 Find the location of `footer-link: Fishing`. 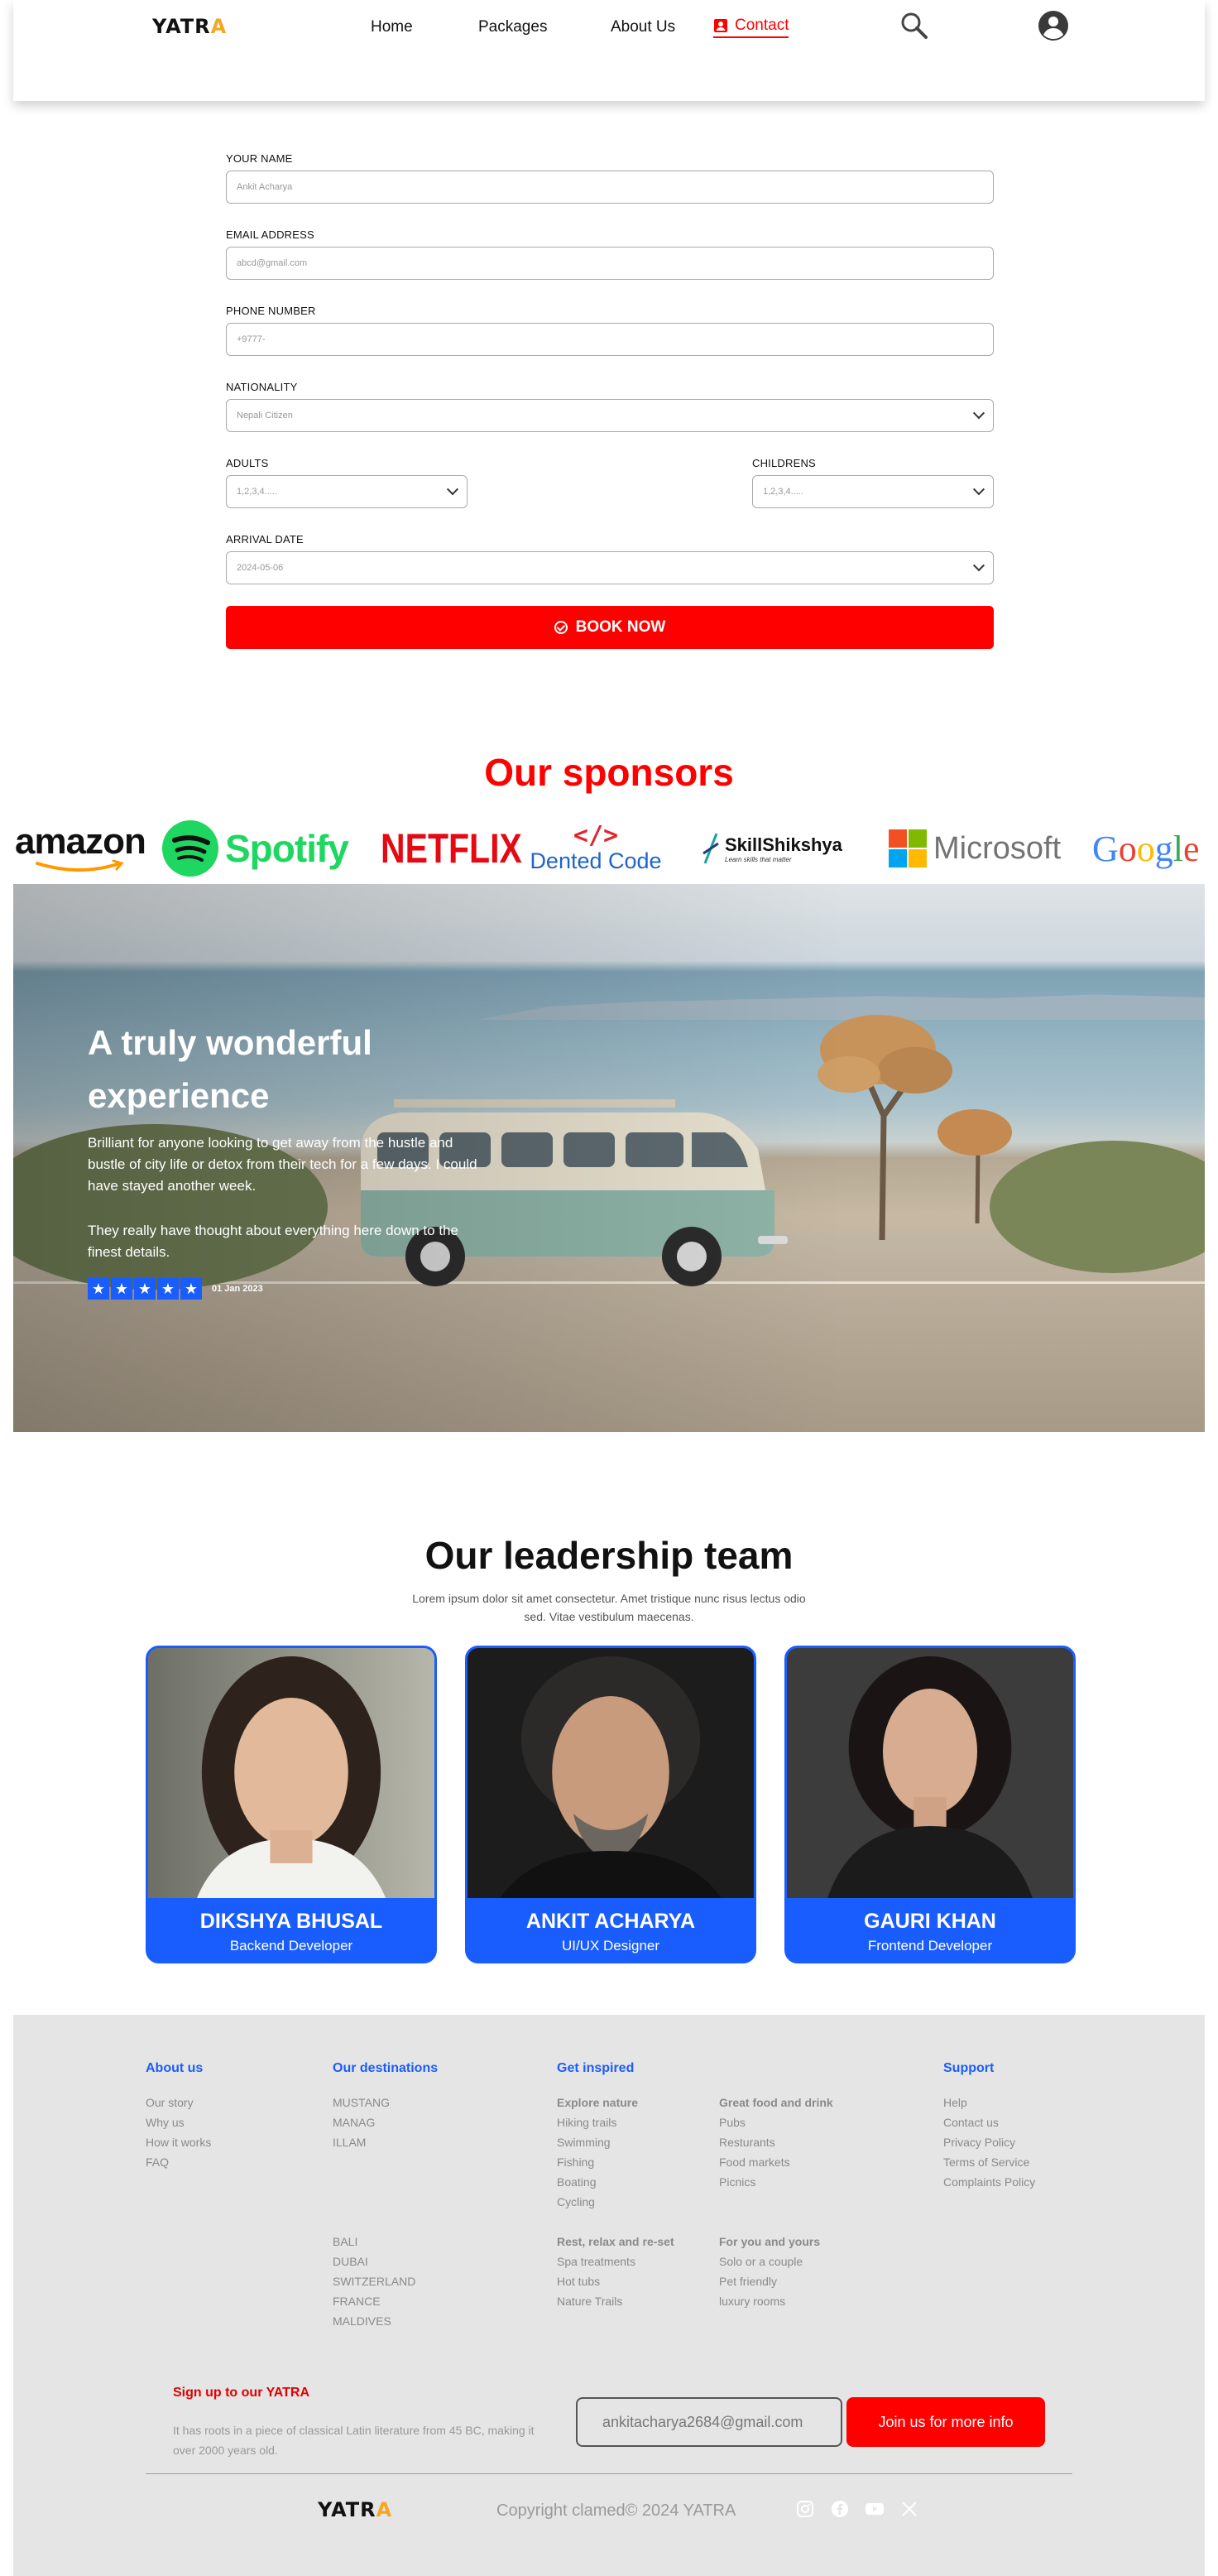

footer-link: Fishing is located at coordinates (587, 2162).